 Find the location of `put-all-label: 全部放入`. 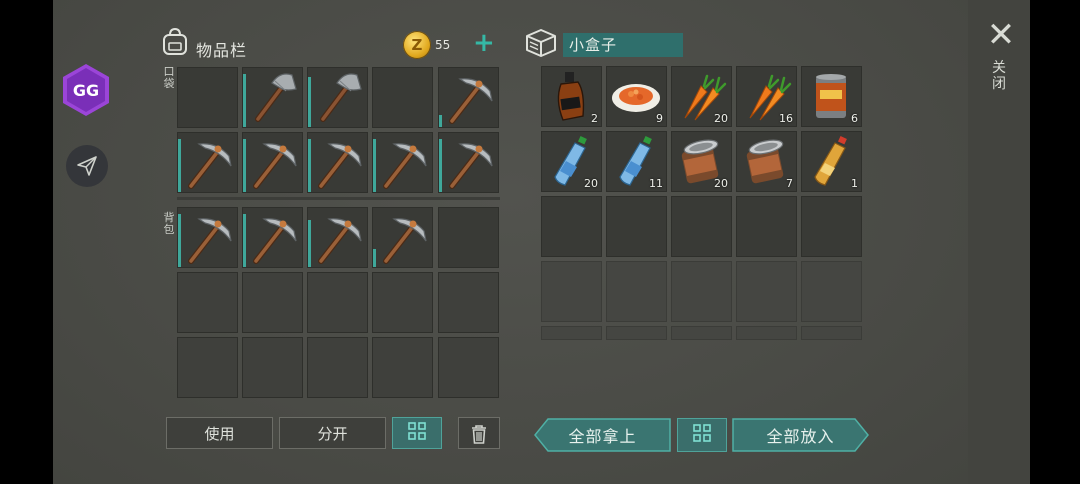

put-all-label: 全部放入 is located at coordinates (800, 436).